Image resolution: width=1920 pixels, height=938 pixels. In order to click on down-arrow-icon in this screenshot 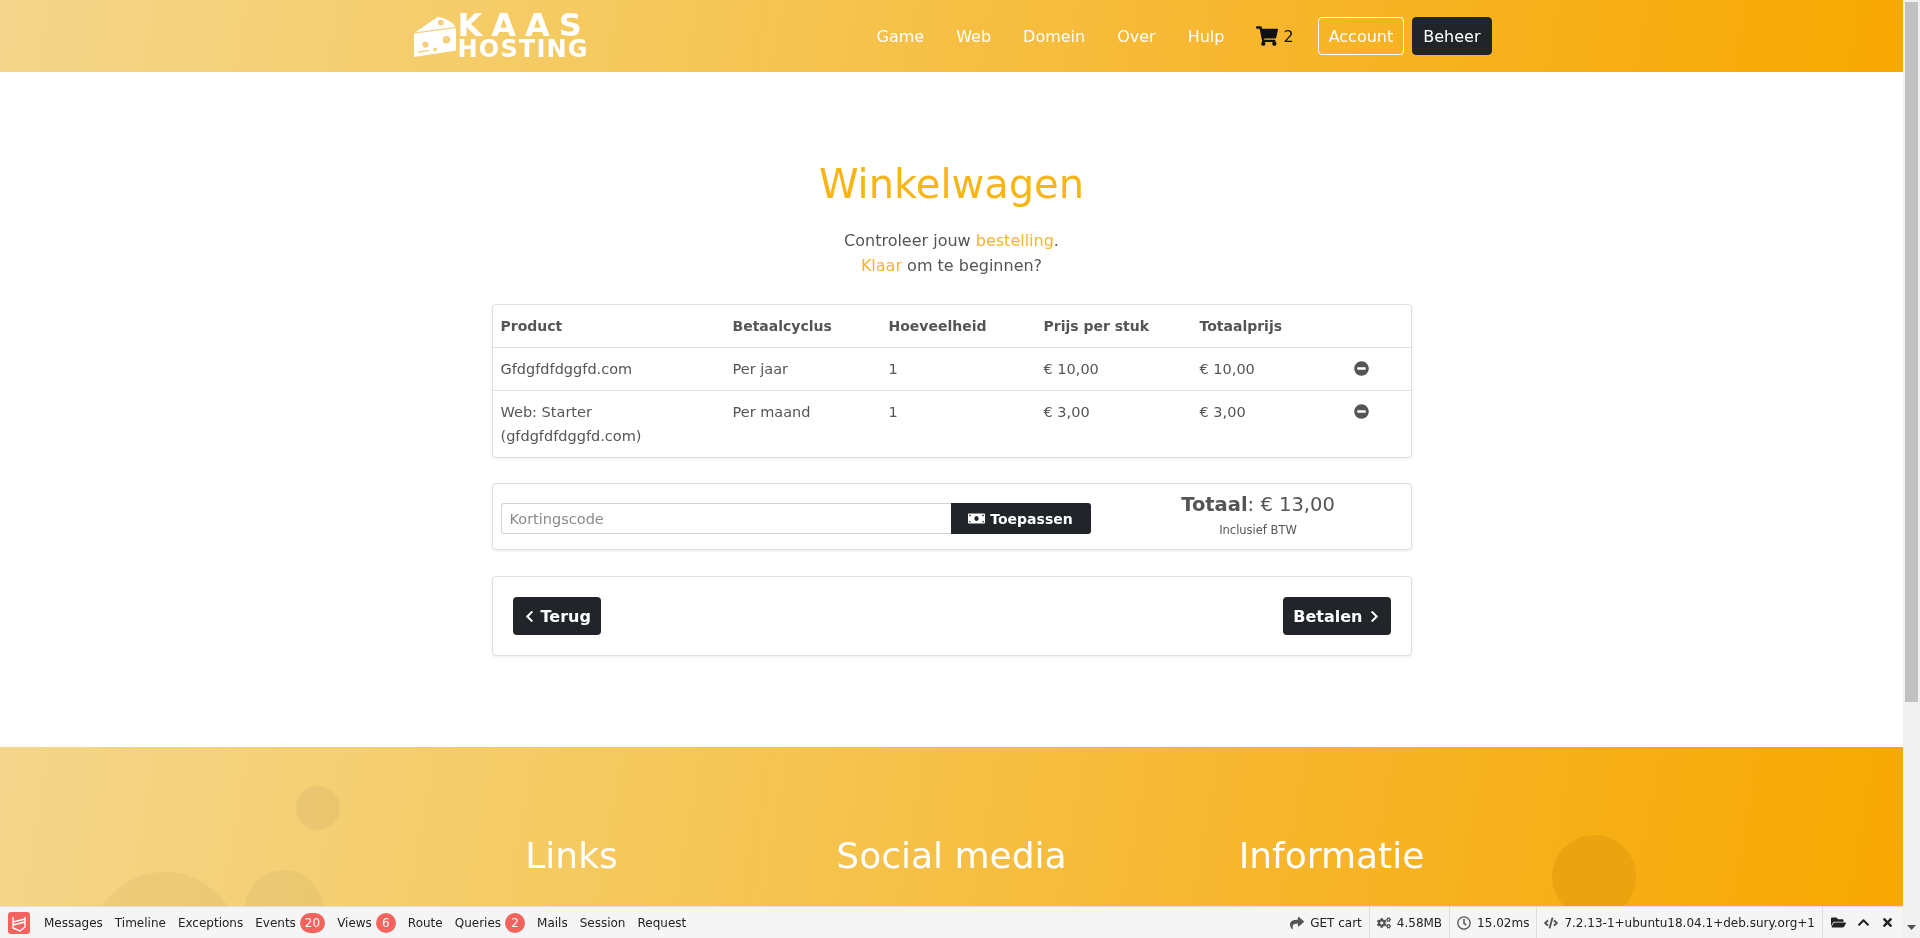, I will do `click(1911, 927)`.